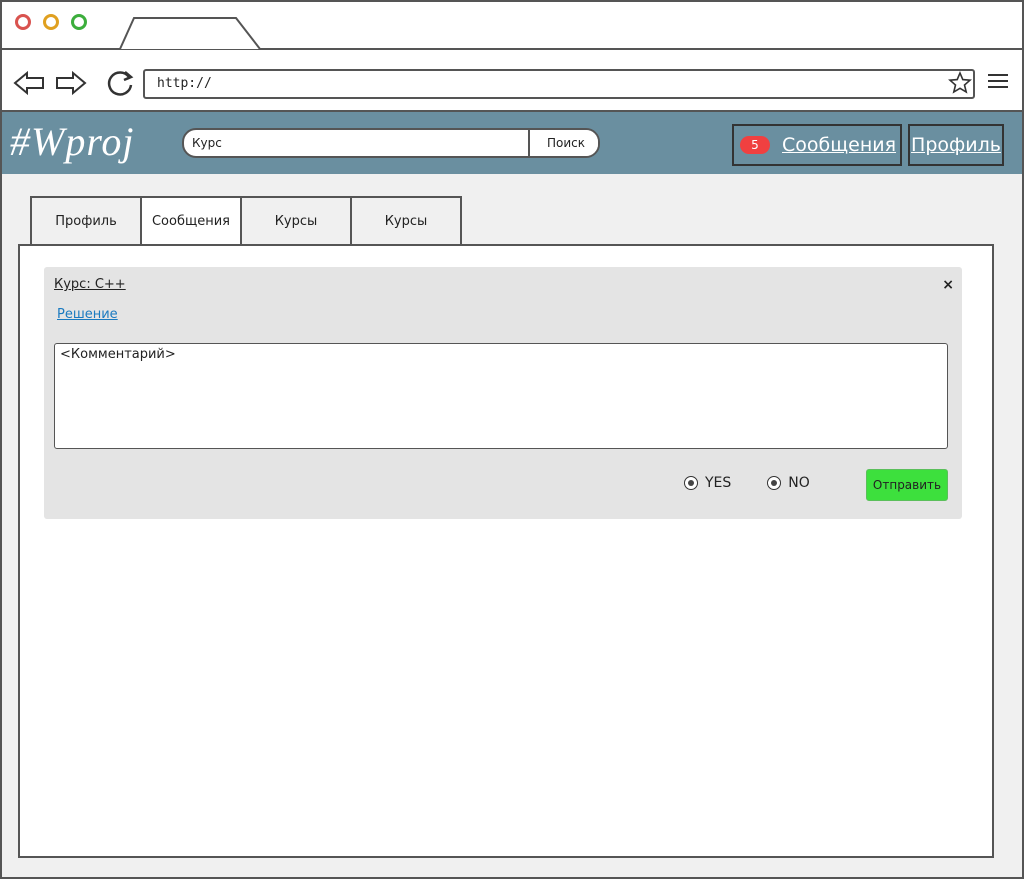 Image resolution: width=1024 pixels, height=879 pixels. Describe the element at coordinates (718, 483) in the screenshot. I see `radio-yes-label: YES` at that location.